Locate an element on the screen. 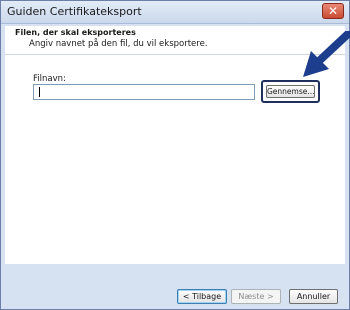 The width and height of the screenshot is (350, 310). close-button: ✕ is located at coordinates (333, 11).